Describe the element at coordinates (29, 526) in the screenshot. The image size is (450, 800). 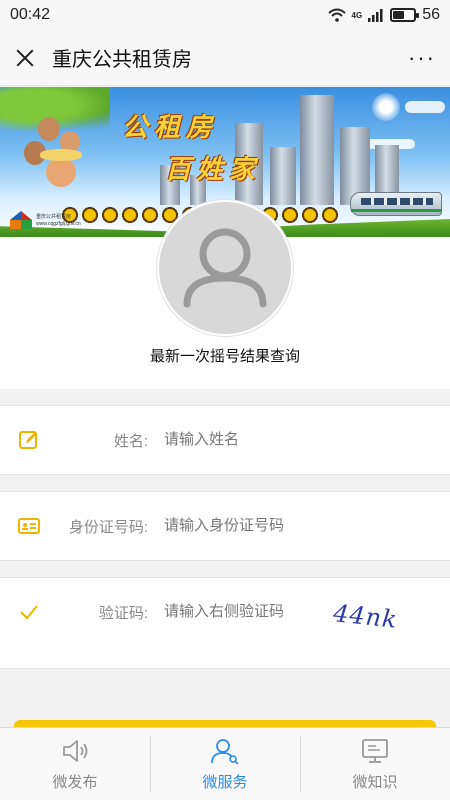
I see `id-card-icon` at that location.